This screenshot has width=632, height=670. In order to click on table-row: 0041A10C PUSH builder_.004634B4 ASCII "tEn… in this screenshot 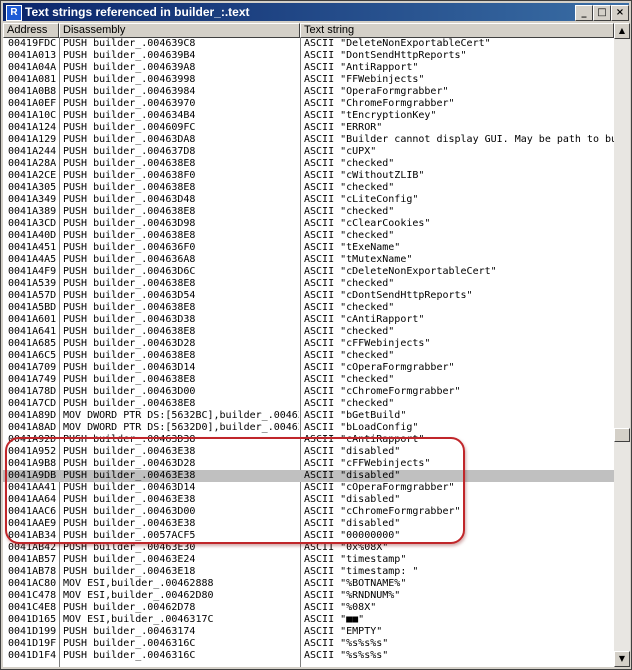, I will do `click(308, 116)`.